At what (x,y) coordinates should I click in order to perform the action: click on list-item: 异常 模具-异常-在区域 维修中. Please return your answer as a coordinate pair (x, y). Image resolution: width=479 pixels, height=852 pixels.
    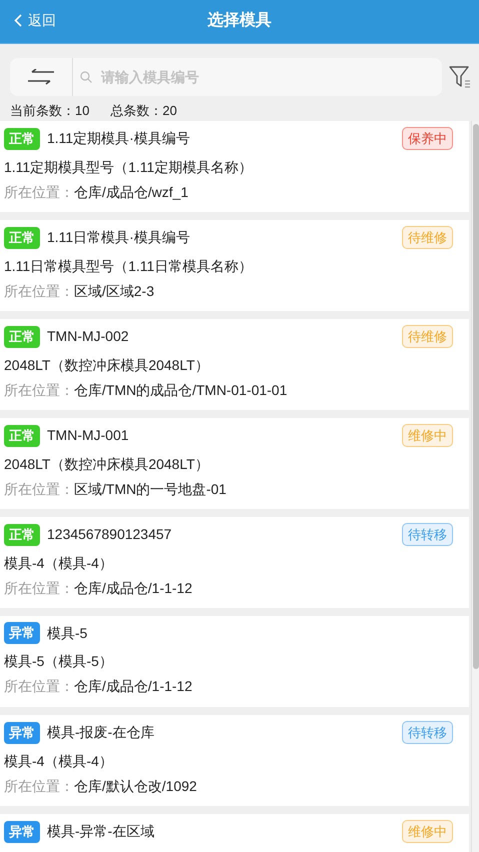
    Looking at the image, I should click on (234, 833).